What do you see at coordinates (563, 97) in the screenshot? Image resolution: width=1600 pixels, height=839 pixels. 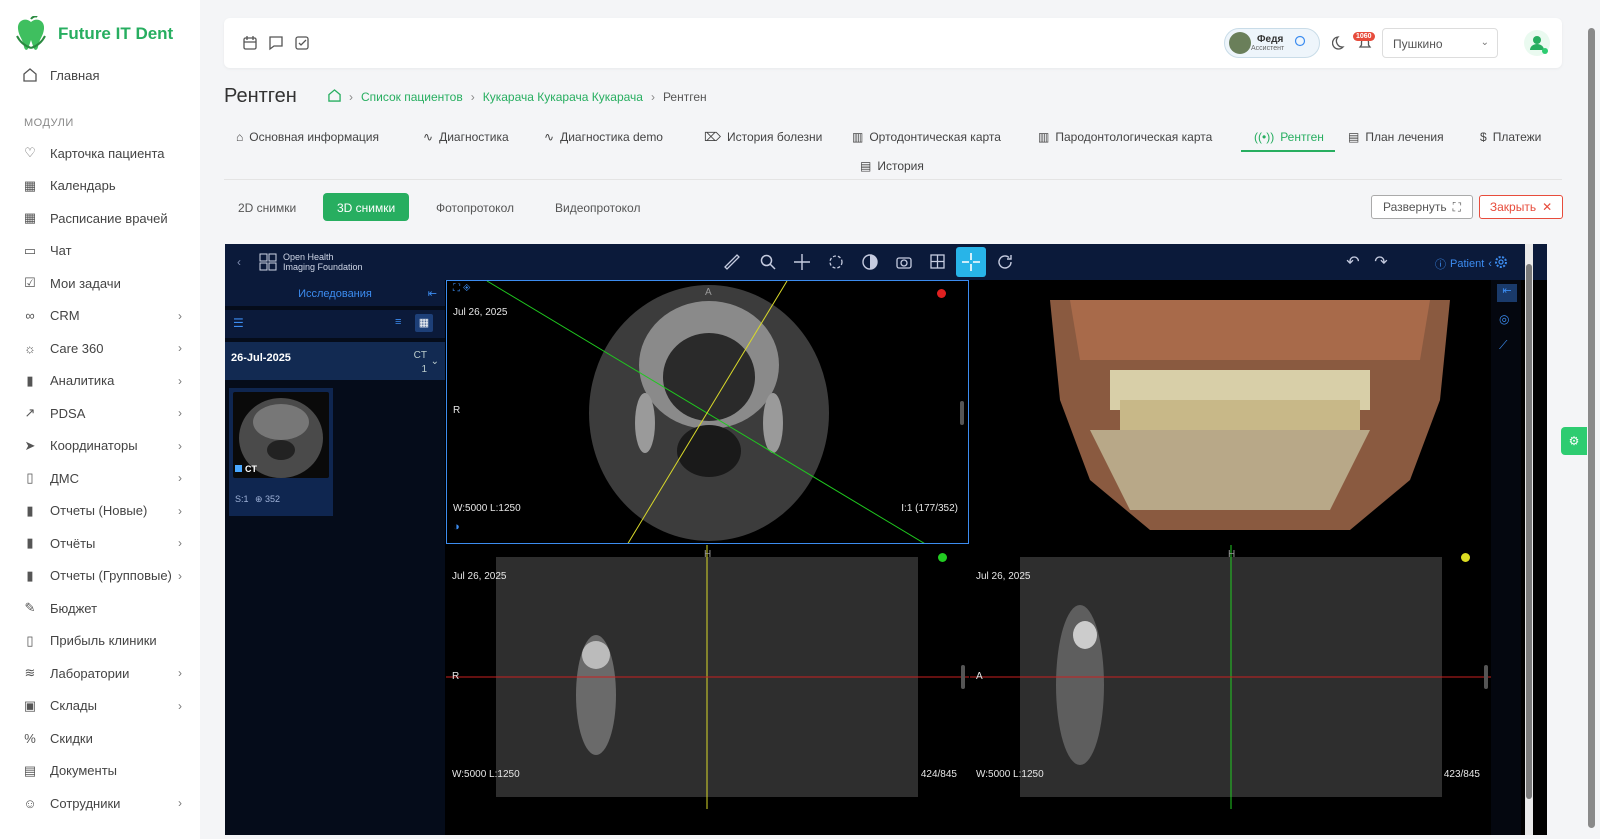 I see `breadcrumb-link-patient: Кукарача Кукарача Кукарача` at bounding box center [563, 97].